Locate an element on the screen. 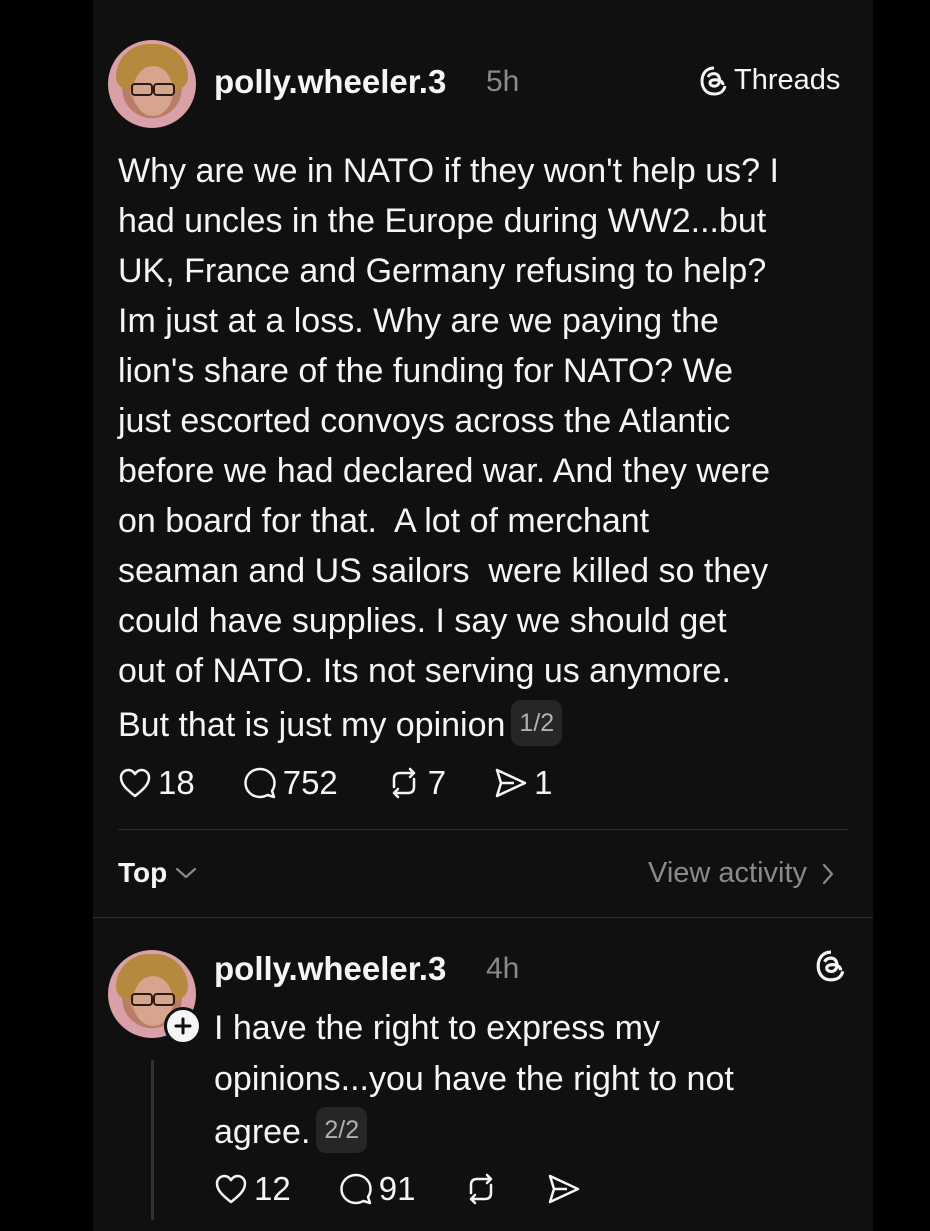  post-text-line: But that is just my opinion 1/2 is located at coordinates (485, 725).